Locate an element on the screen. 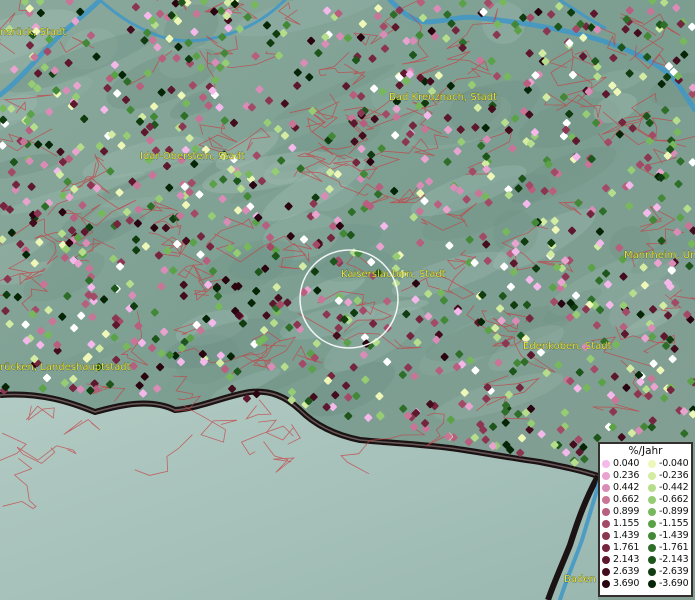  legend-item-positive: 2.143 is located at coordinates (625, 559).